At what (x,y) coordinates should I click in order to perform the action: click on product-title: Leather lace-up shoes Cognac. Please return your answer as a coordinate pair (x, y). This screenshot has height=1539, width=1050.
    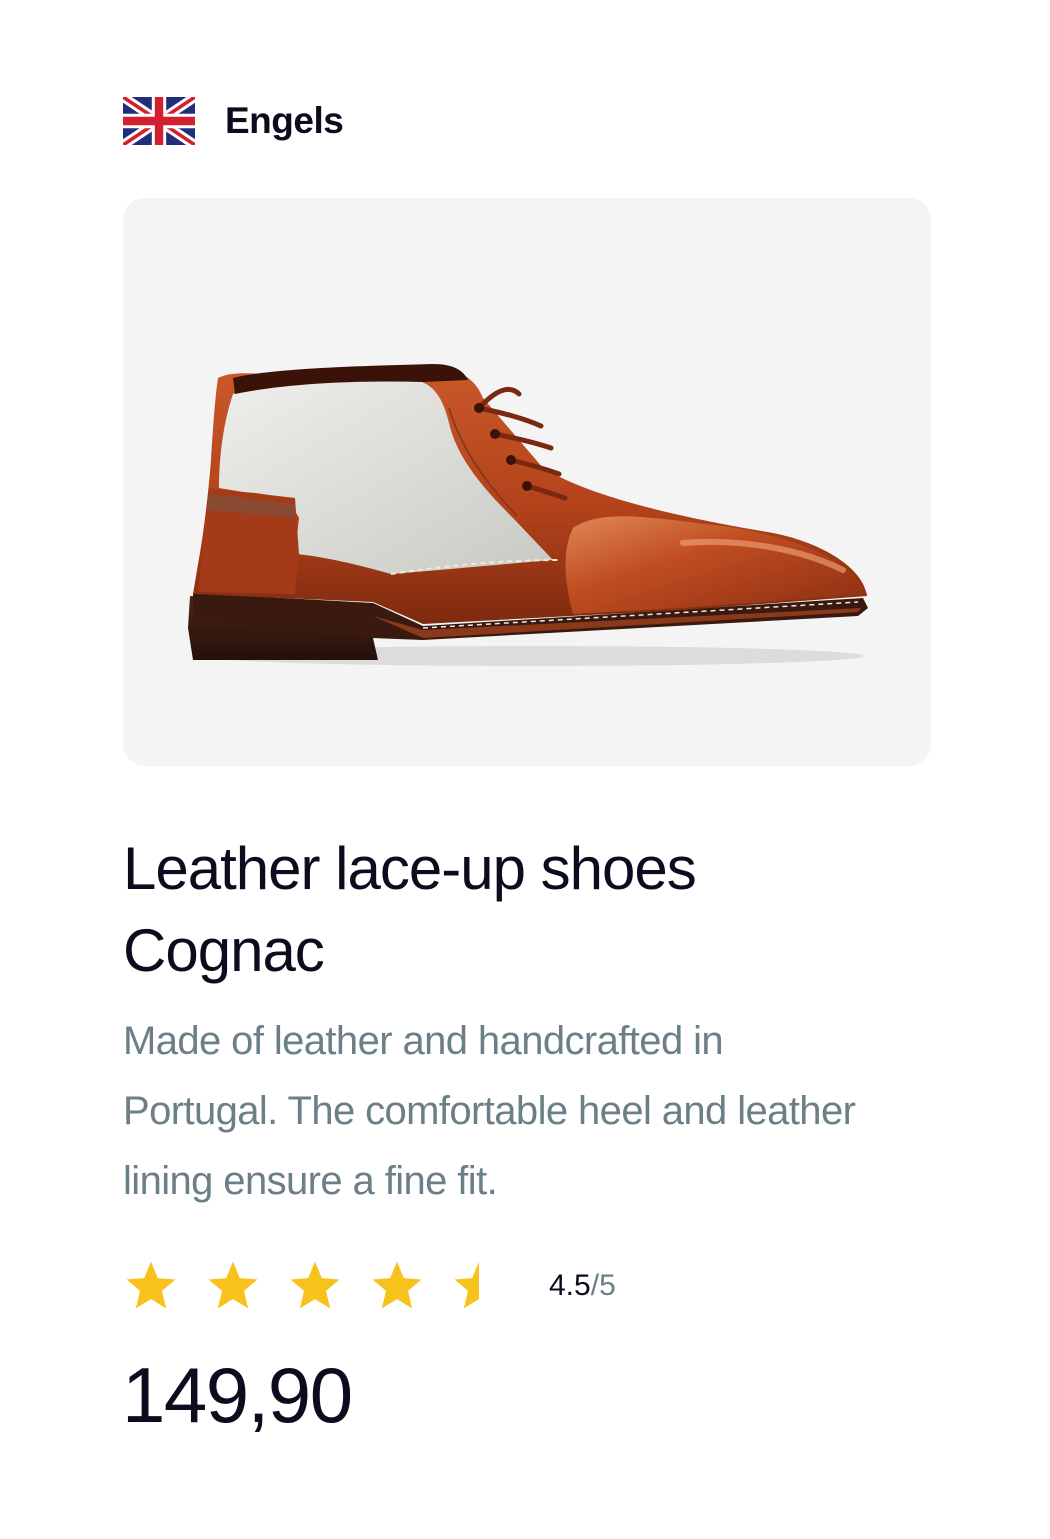
    Looking at the image, I should click on (527, 910).